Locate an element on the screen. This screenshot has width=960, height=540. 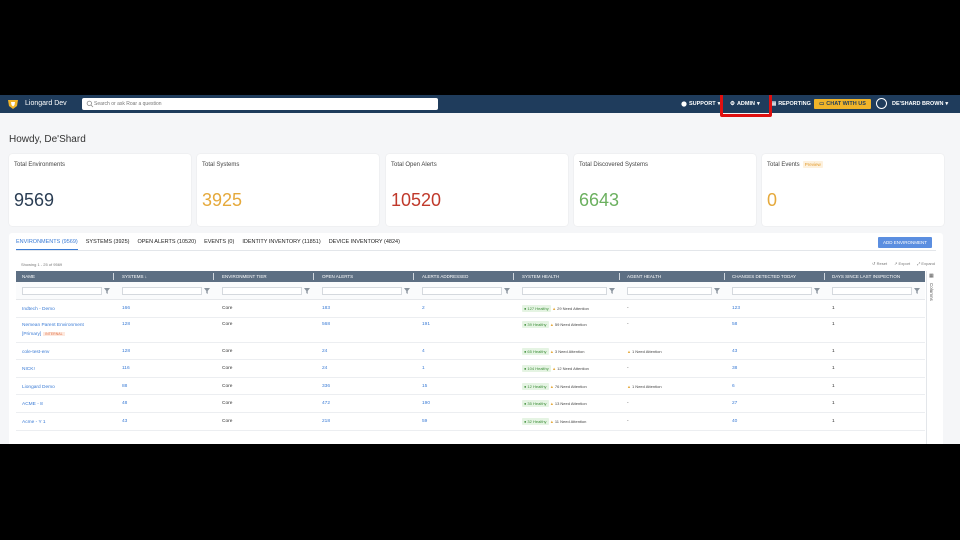
changes-detected-link: 27 is located at coordinates (734, 403).